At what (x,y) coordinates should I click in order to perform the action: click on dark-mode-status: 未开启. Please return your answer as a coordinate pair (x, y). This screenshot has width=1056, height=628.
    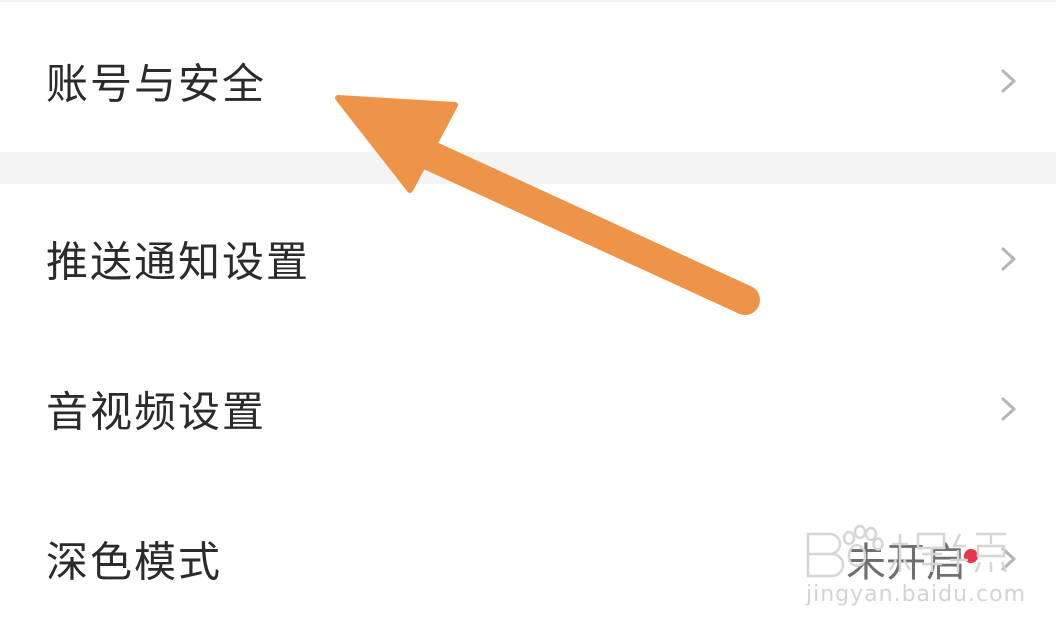
    Looking at the image, I should click on (906, 563).